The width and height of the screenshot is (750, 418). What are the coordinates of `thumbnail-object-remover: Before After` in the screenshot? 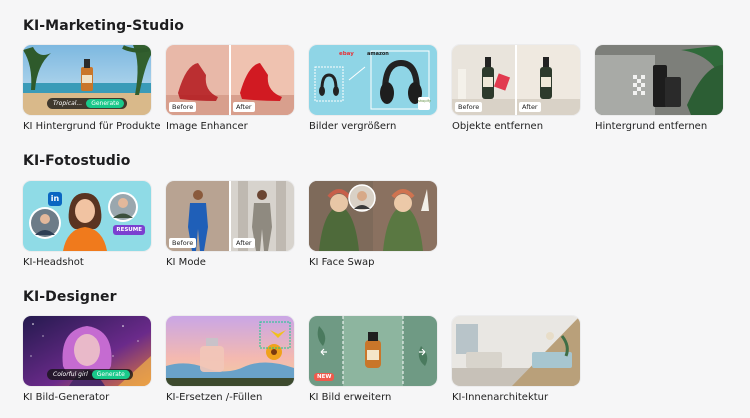 It's located at (516, 80).